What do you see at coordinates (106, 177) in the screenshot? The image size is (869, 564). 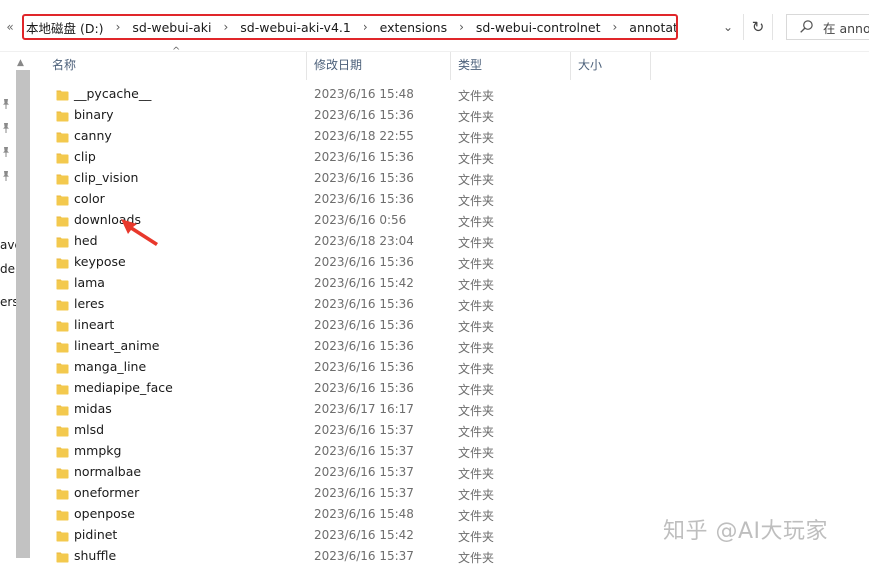 I see `file-name: clip_vision` at bounding box center [106, 177].